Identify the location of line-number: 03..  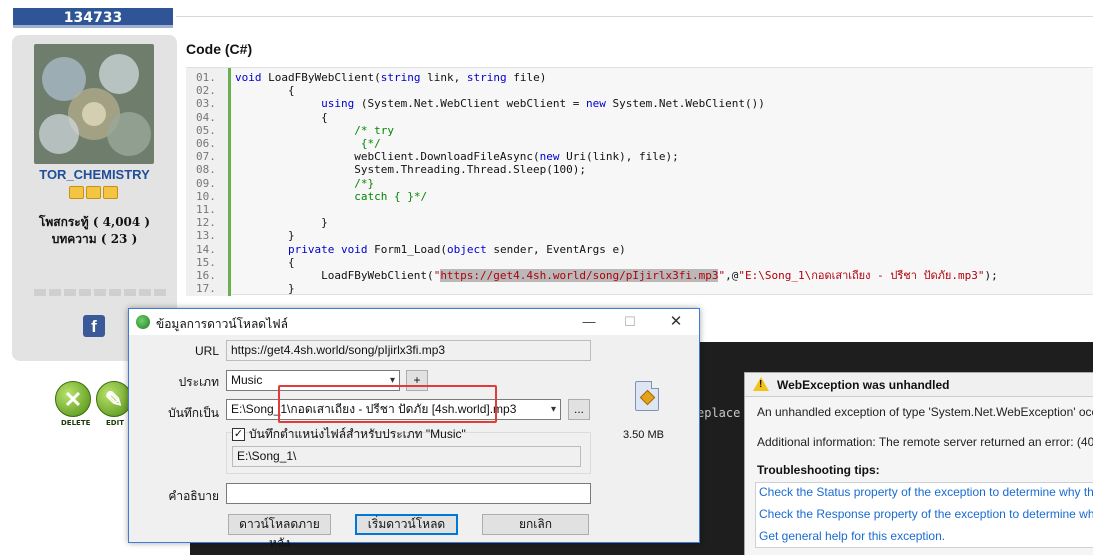
(206, 104).